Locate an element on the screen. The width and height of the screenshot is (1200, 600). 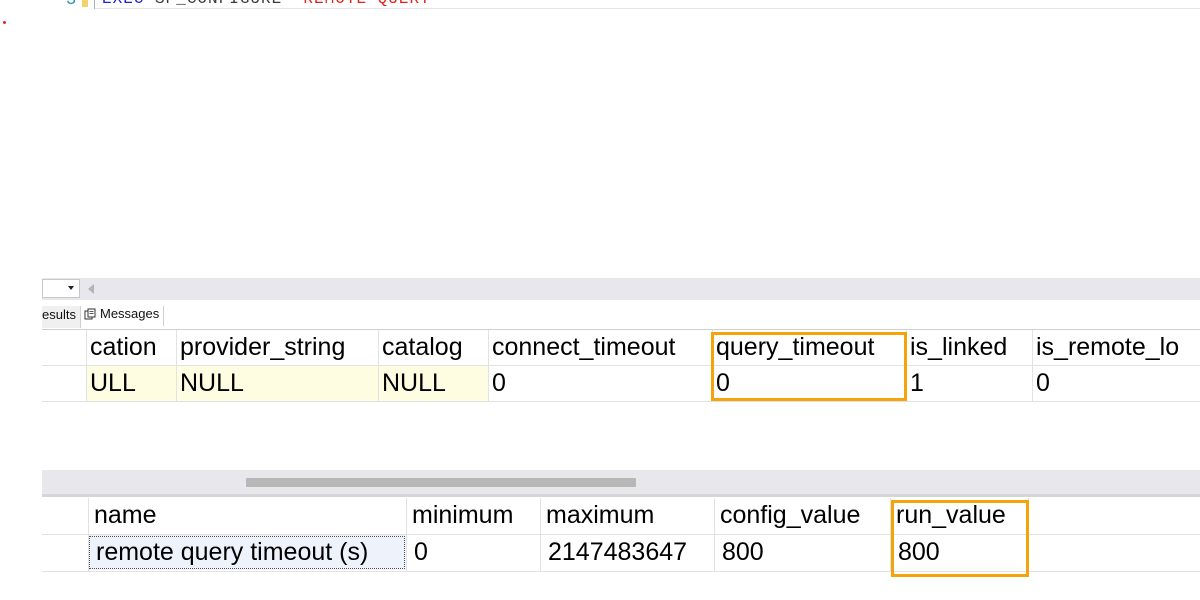
sql-string: 'REMOTE QUERY' is located at coordinates (367, 4).